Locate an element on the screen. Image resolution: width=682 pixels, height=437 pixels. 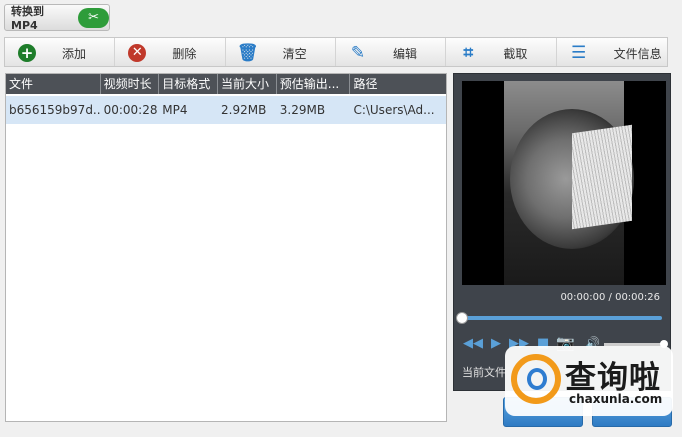
add-button: + 添加 is located at coordinates (60, 52).